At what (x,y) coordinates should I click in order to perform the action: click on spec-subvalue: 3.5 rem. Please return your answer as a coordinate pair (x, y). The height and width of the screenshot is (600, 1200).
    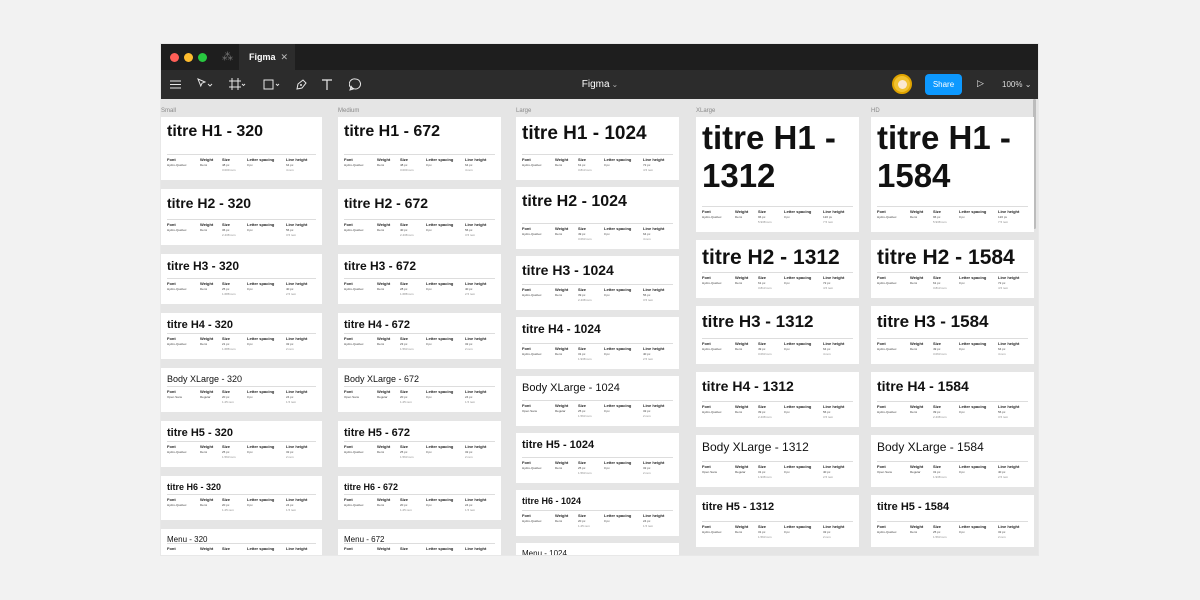
    Looking at the image, I should click on (1003, 417).